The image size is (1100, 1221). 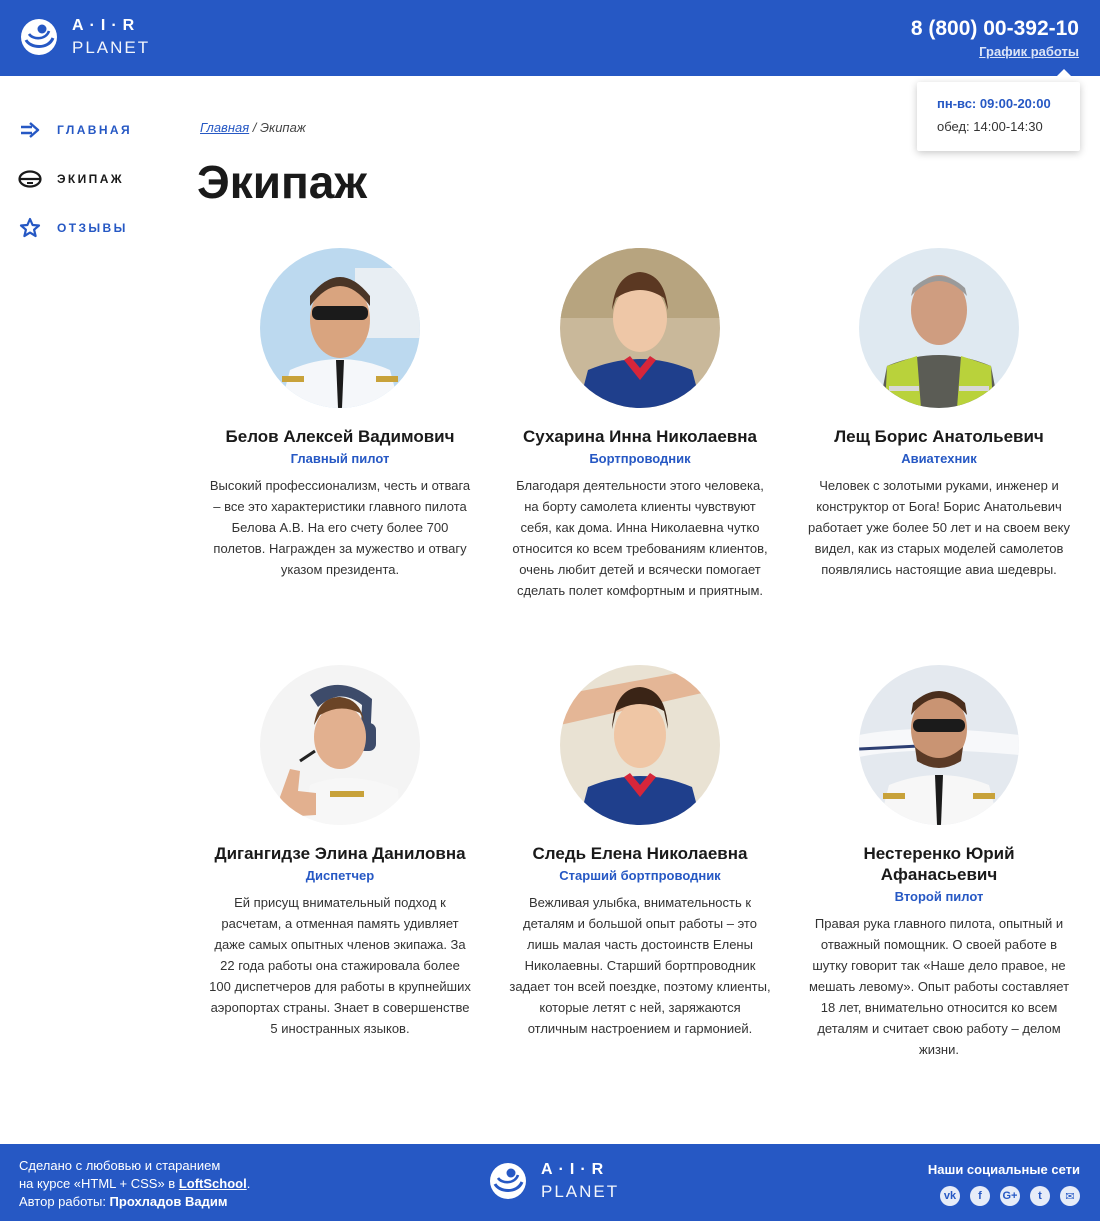 What do you see at coordinates (990, 126) in the screenshot?
I see `schedule-lunch: обед: 14:00-14:30` at bounding box center [990, 126].